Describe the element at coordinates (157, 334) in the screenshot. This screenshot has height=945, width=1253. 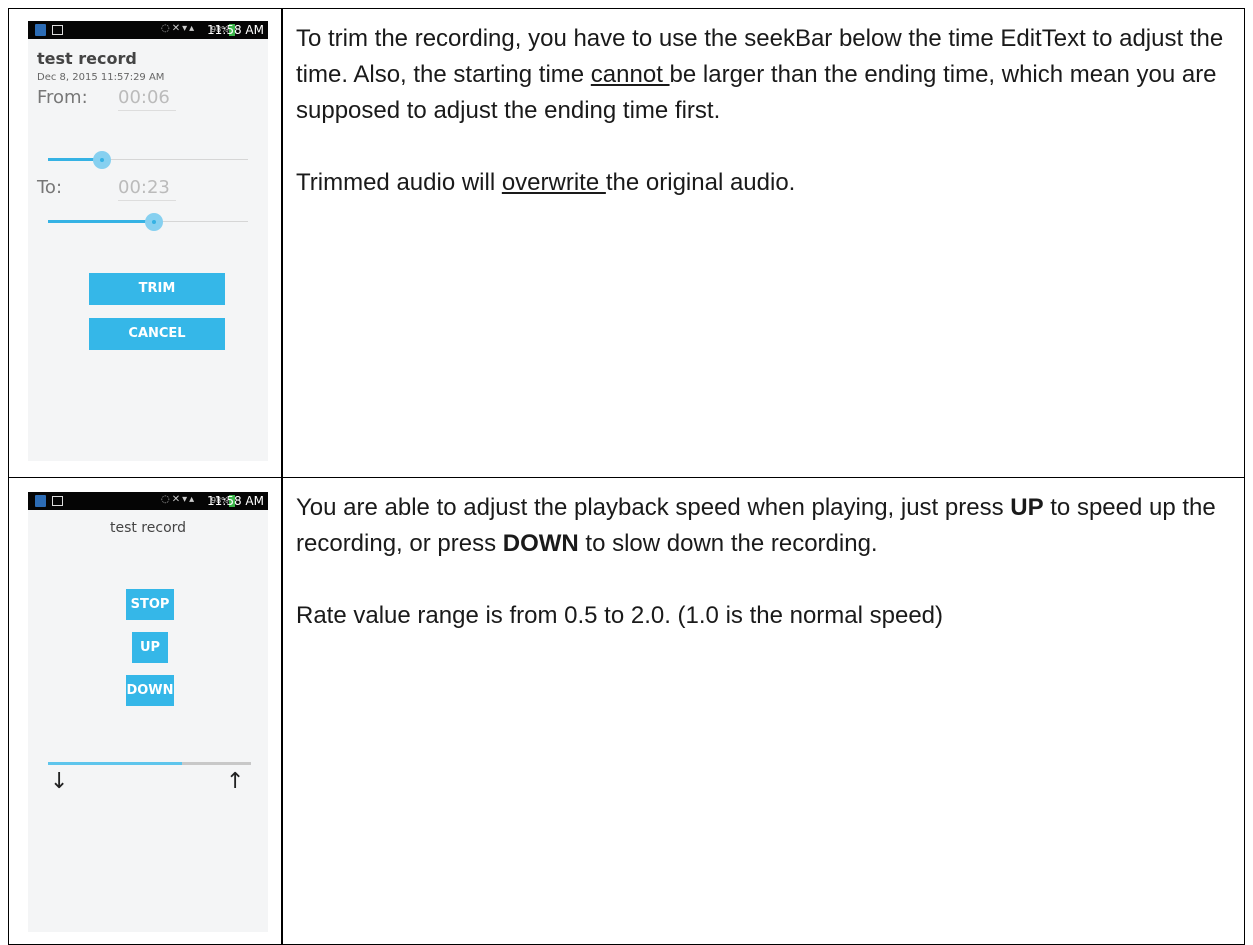
I see `cancel-button: CANCEL` at that location.